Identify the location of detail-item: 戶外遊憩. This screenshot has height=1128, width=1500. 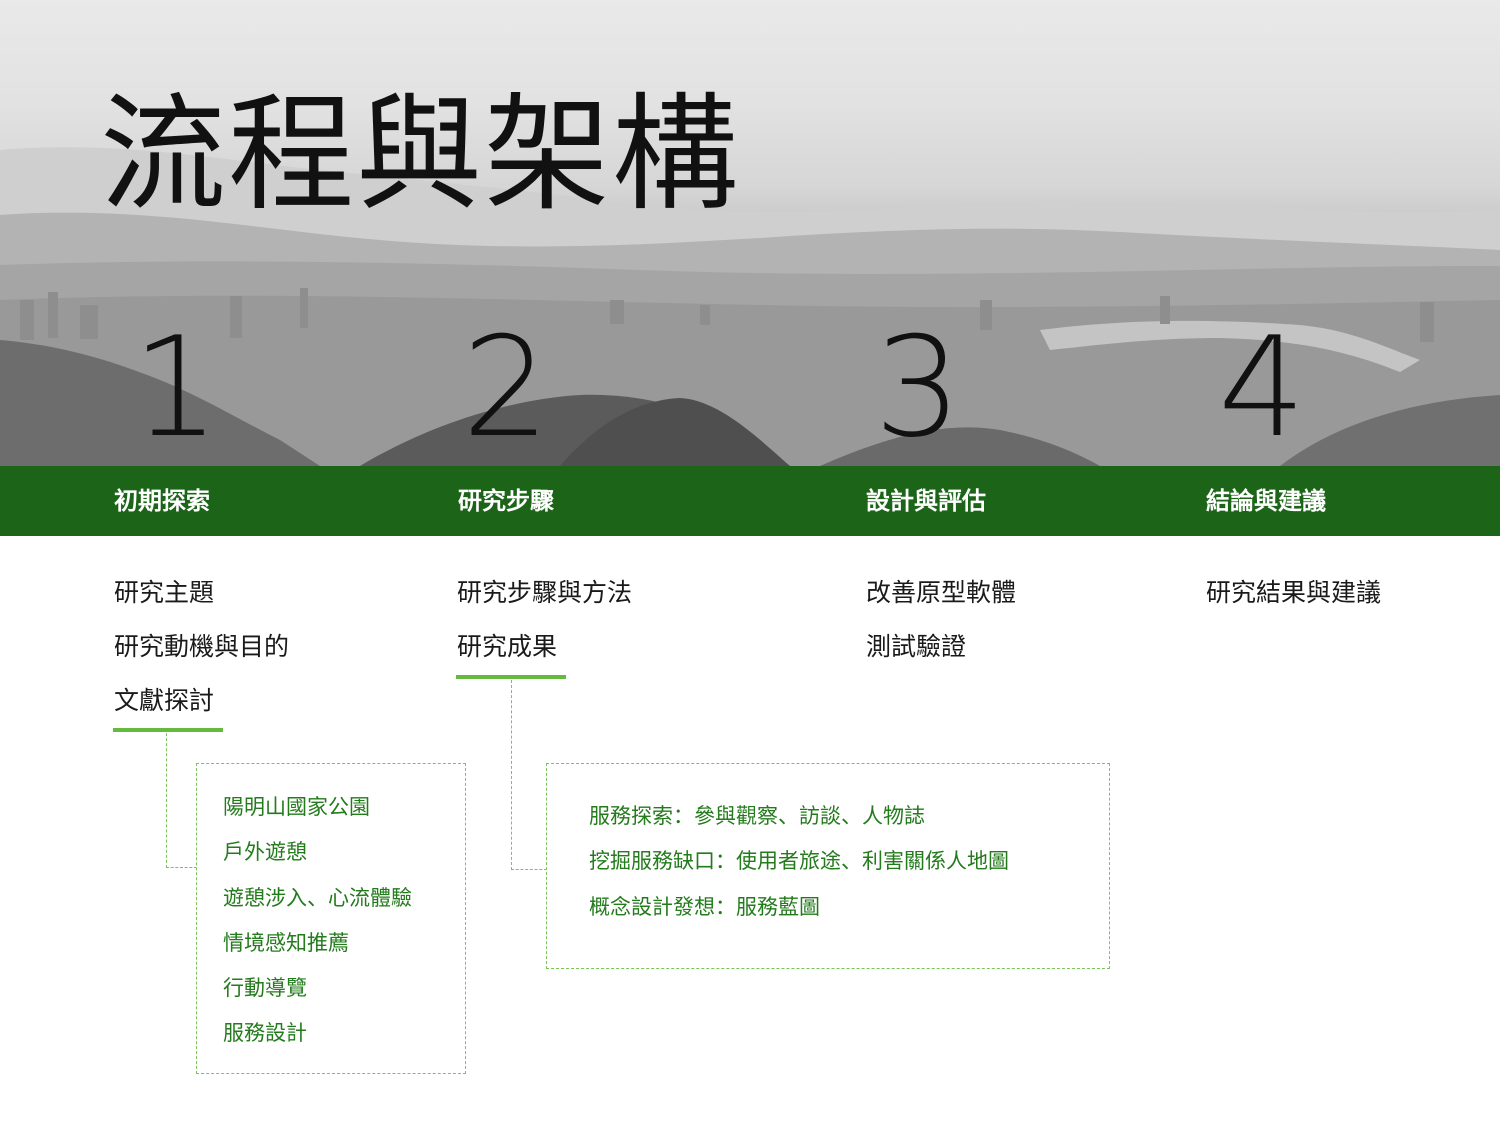
(265, 852).